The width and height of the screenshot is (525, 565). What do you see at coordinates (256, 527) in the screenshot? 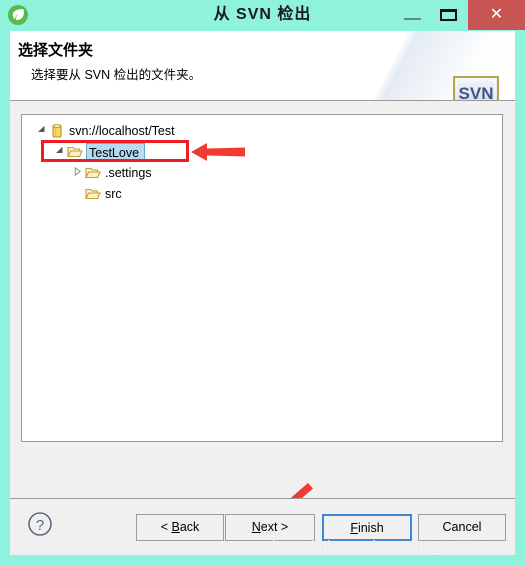
I see `next-mnemonic: N` at bounding box center [256, 527].